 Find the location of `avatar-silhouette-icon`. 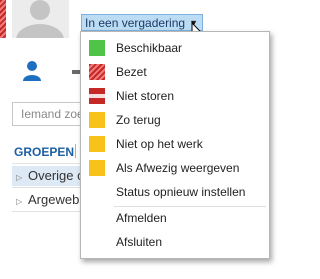

avatar-silhouette-icon is located at coordinates (40, 19).